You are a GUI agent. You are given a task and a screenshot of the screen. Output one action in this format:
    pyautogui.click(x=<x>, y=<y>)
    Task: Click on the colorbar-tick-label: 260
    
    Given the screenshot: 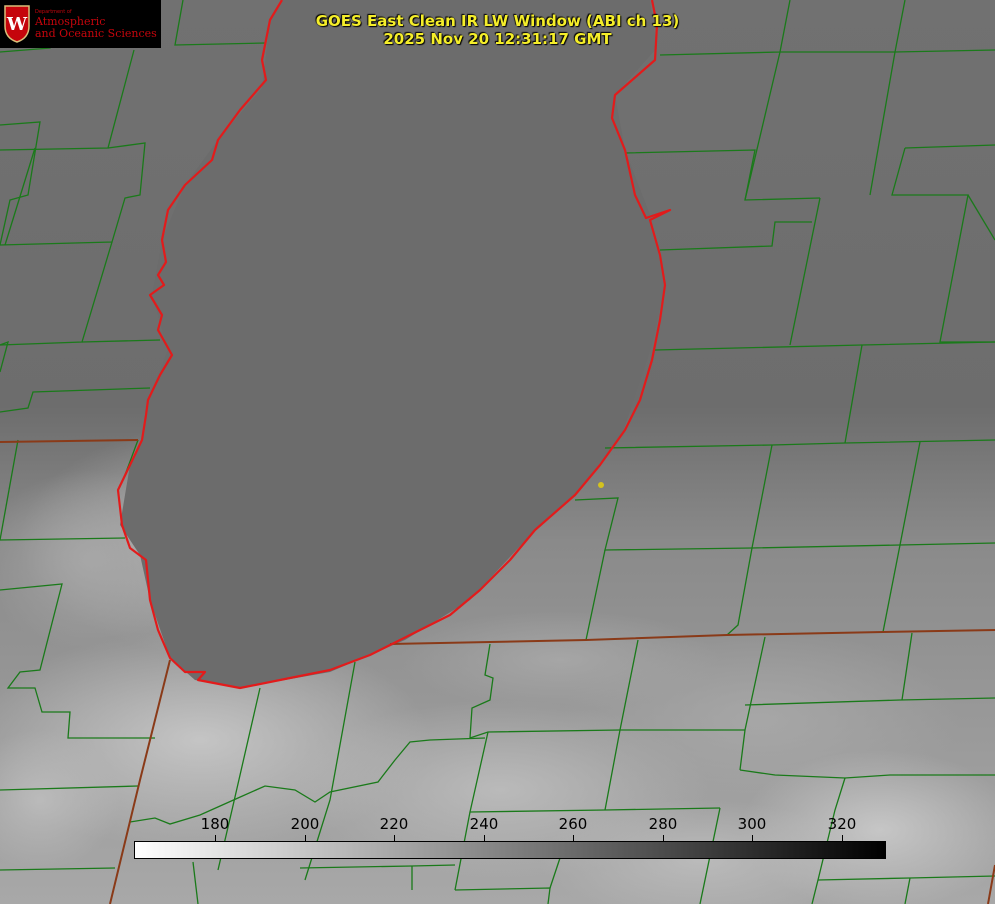 What is the action you would take?
    pyautogui.click(x=573, y=824)
    